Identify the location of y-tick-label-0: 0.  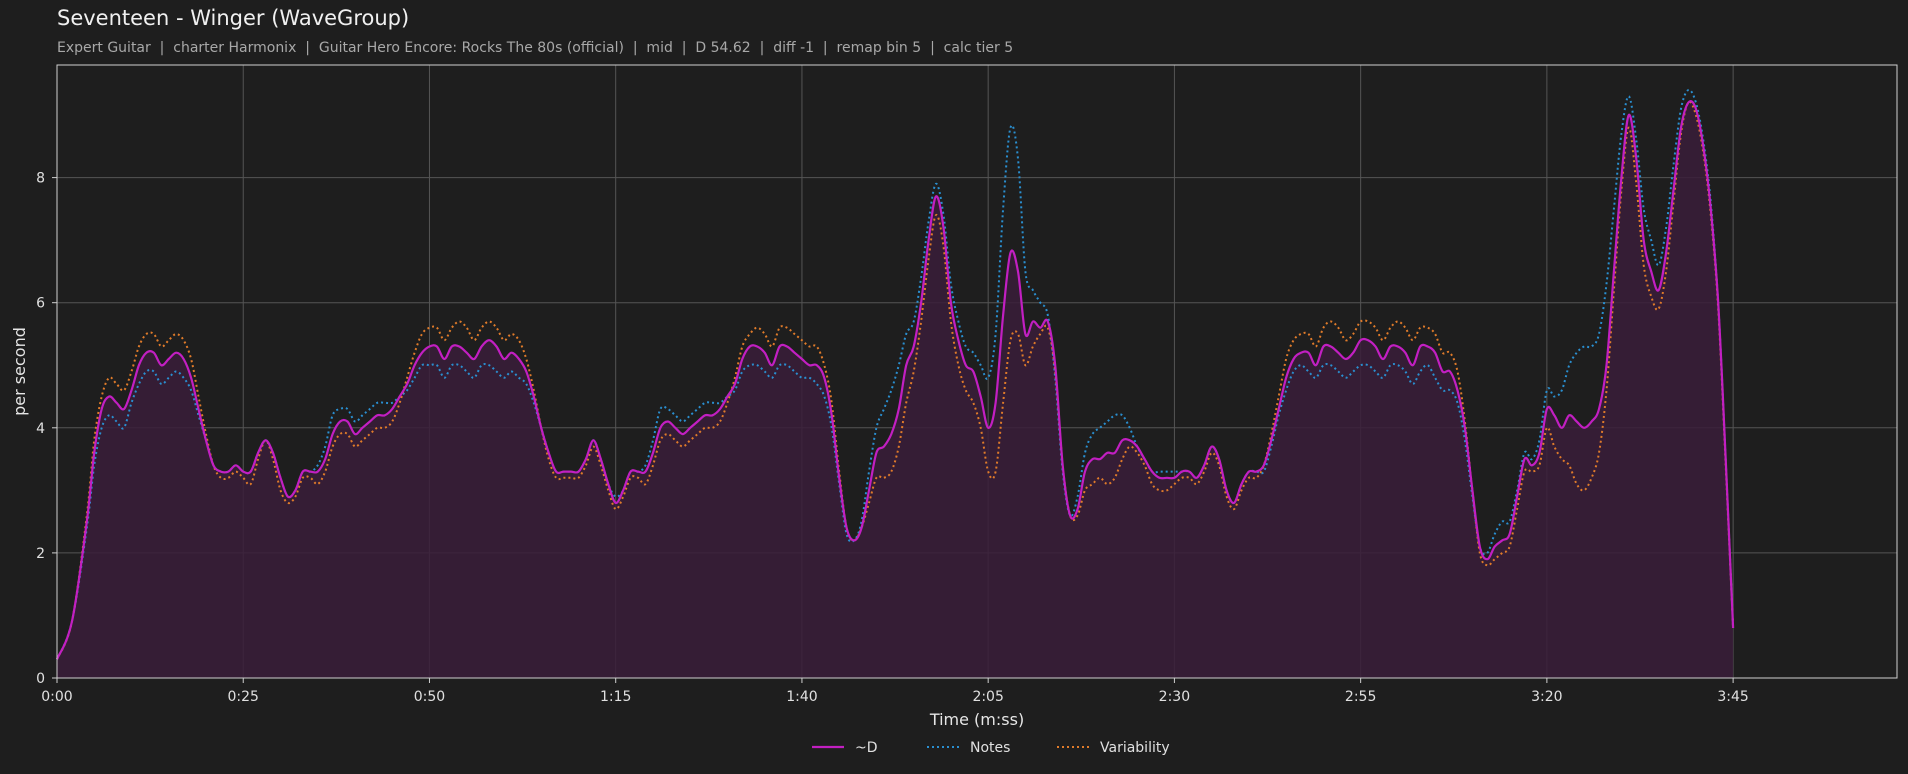
(40, 679).